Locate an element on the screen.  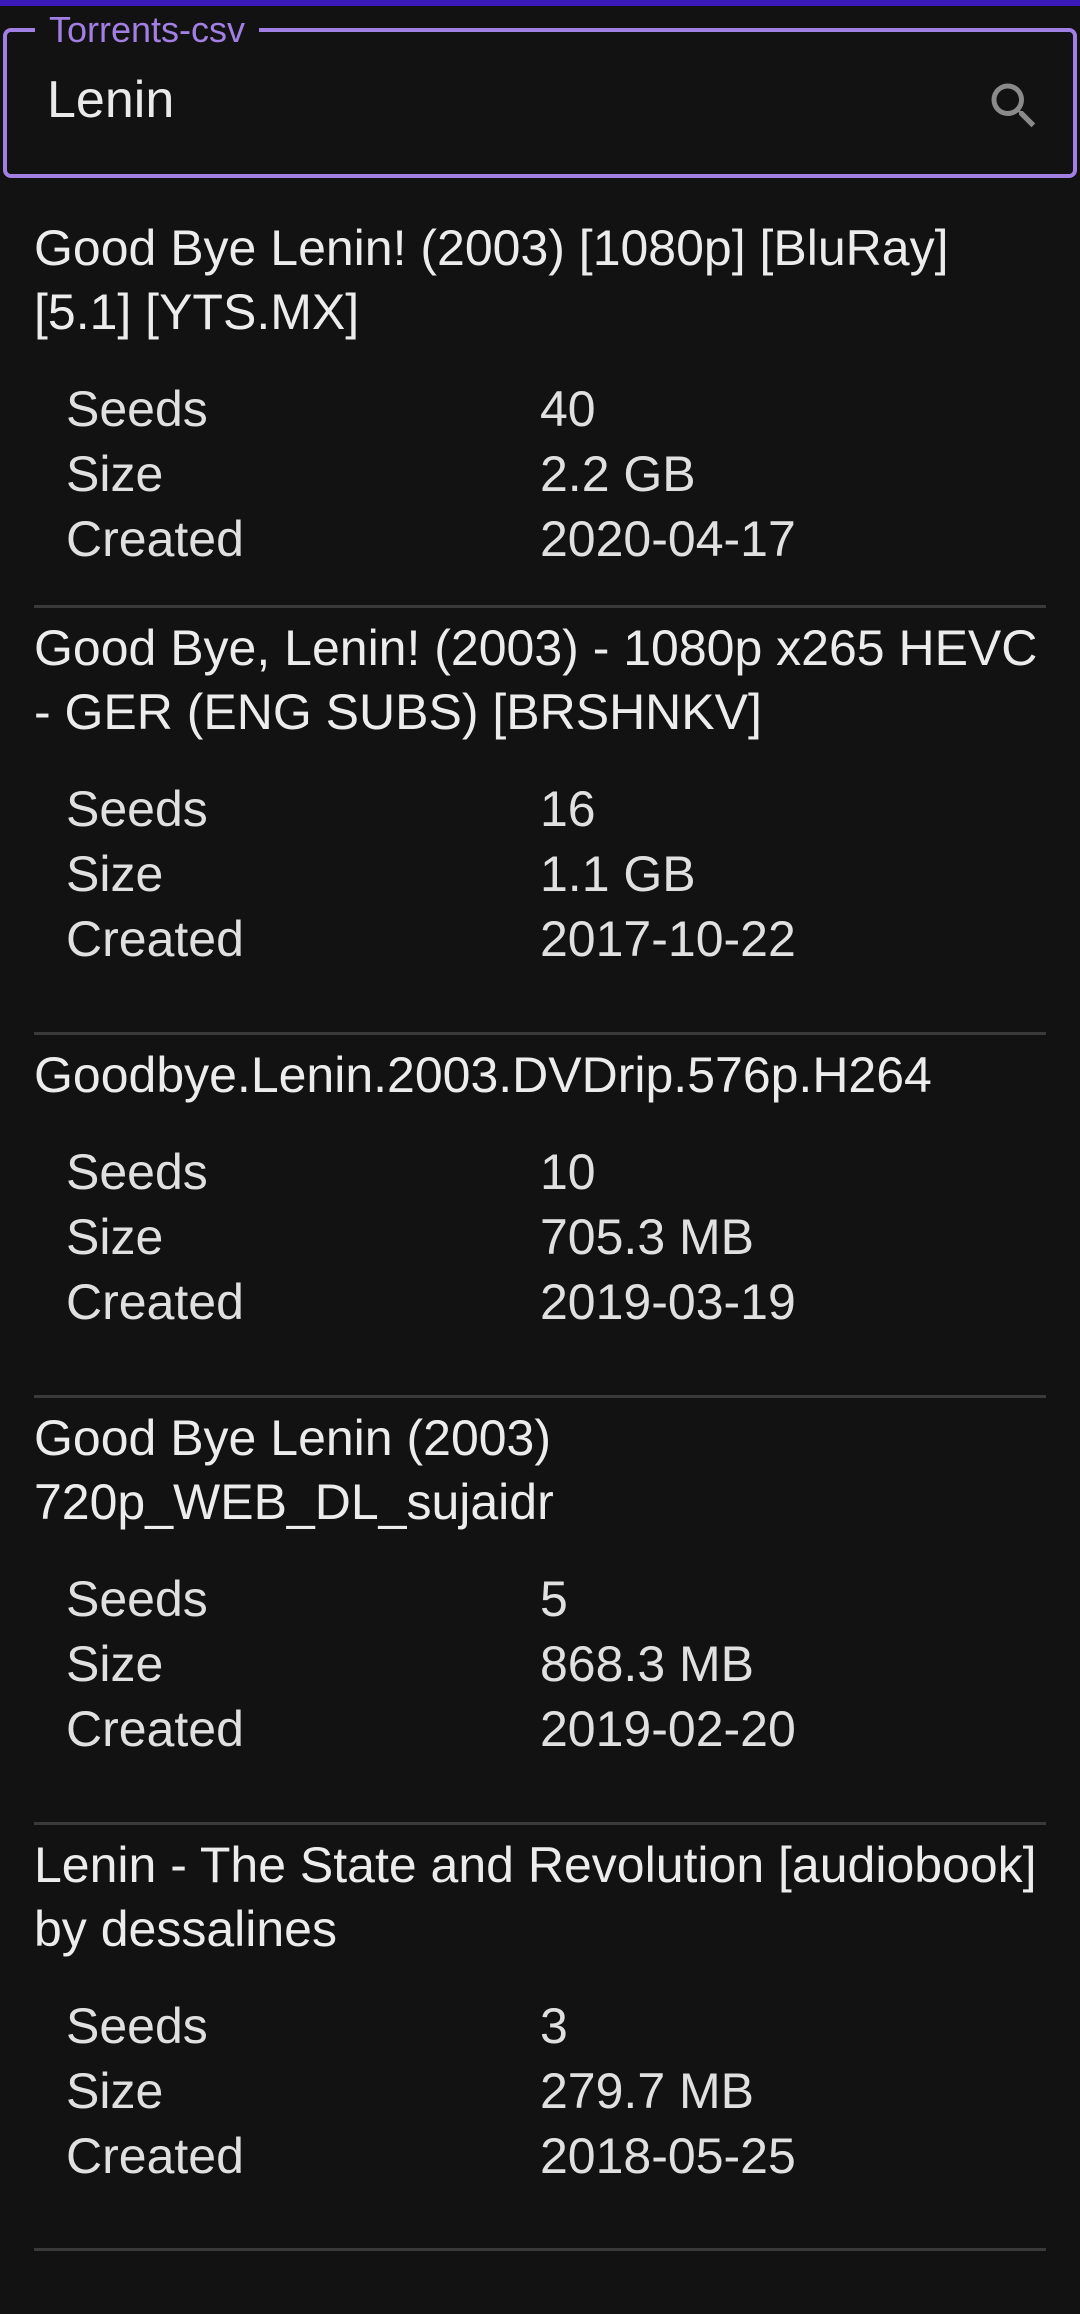
seeds-row: Seeds 10 is located at coordinates (556, 1171).